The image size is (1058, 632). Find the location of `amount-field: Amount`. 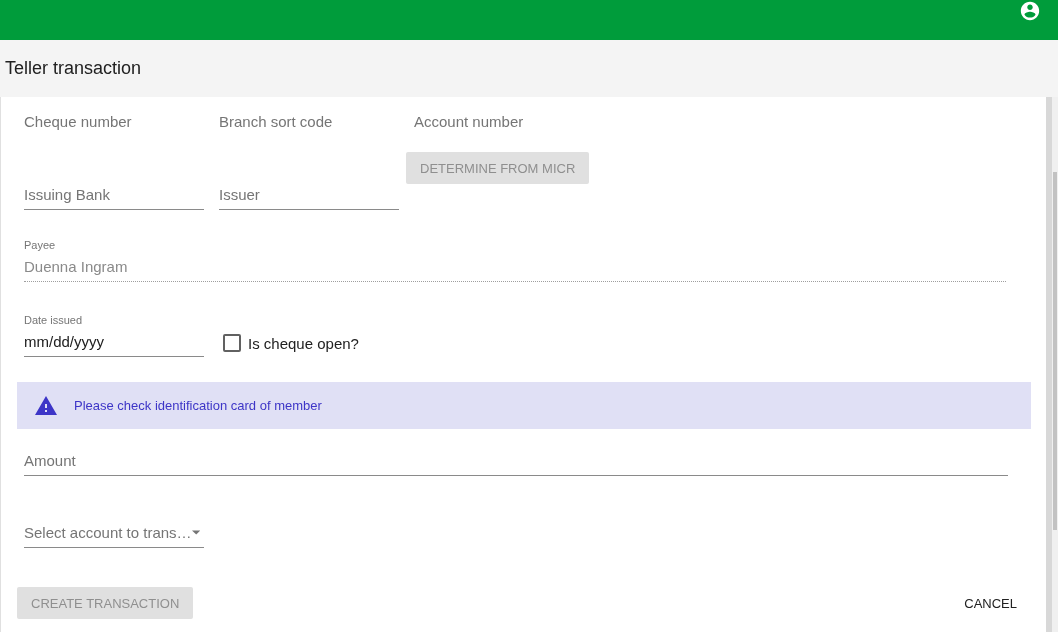

amount-field: Amount is located at coordinates (516, 461).